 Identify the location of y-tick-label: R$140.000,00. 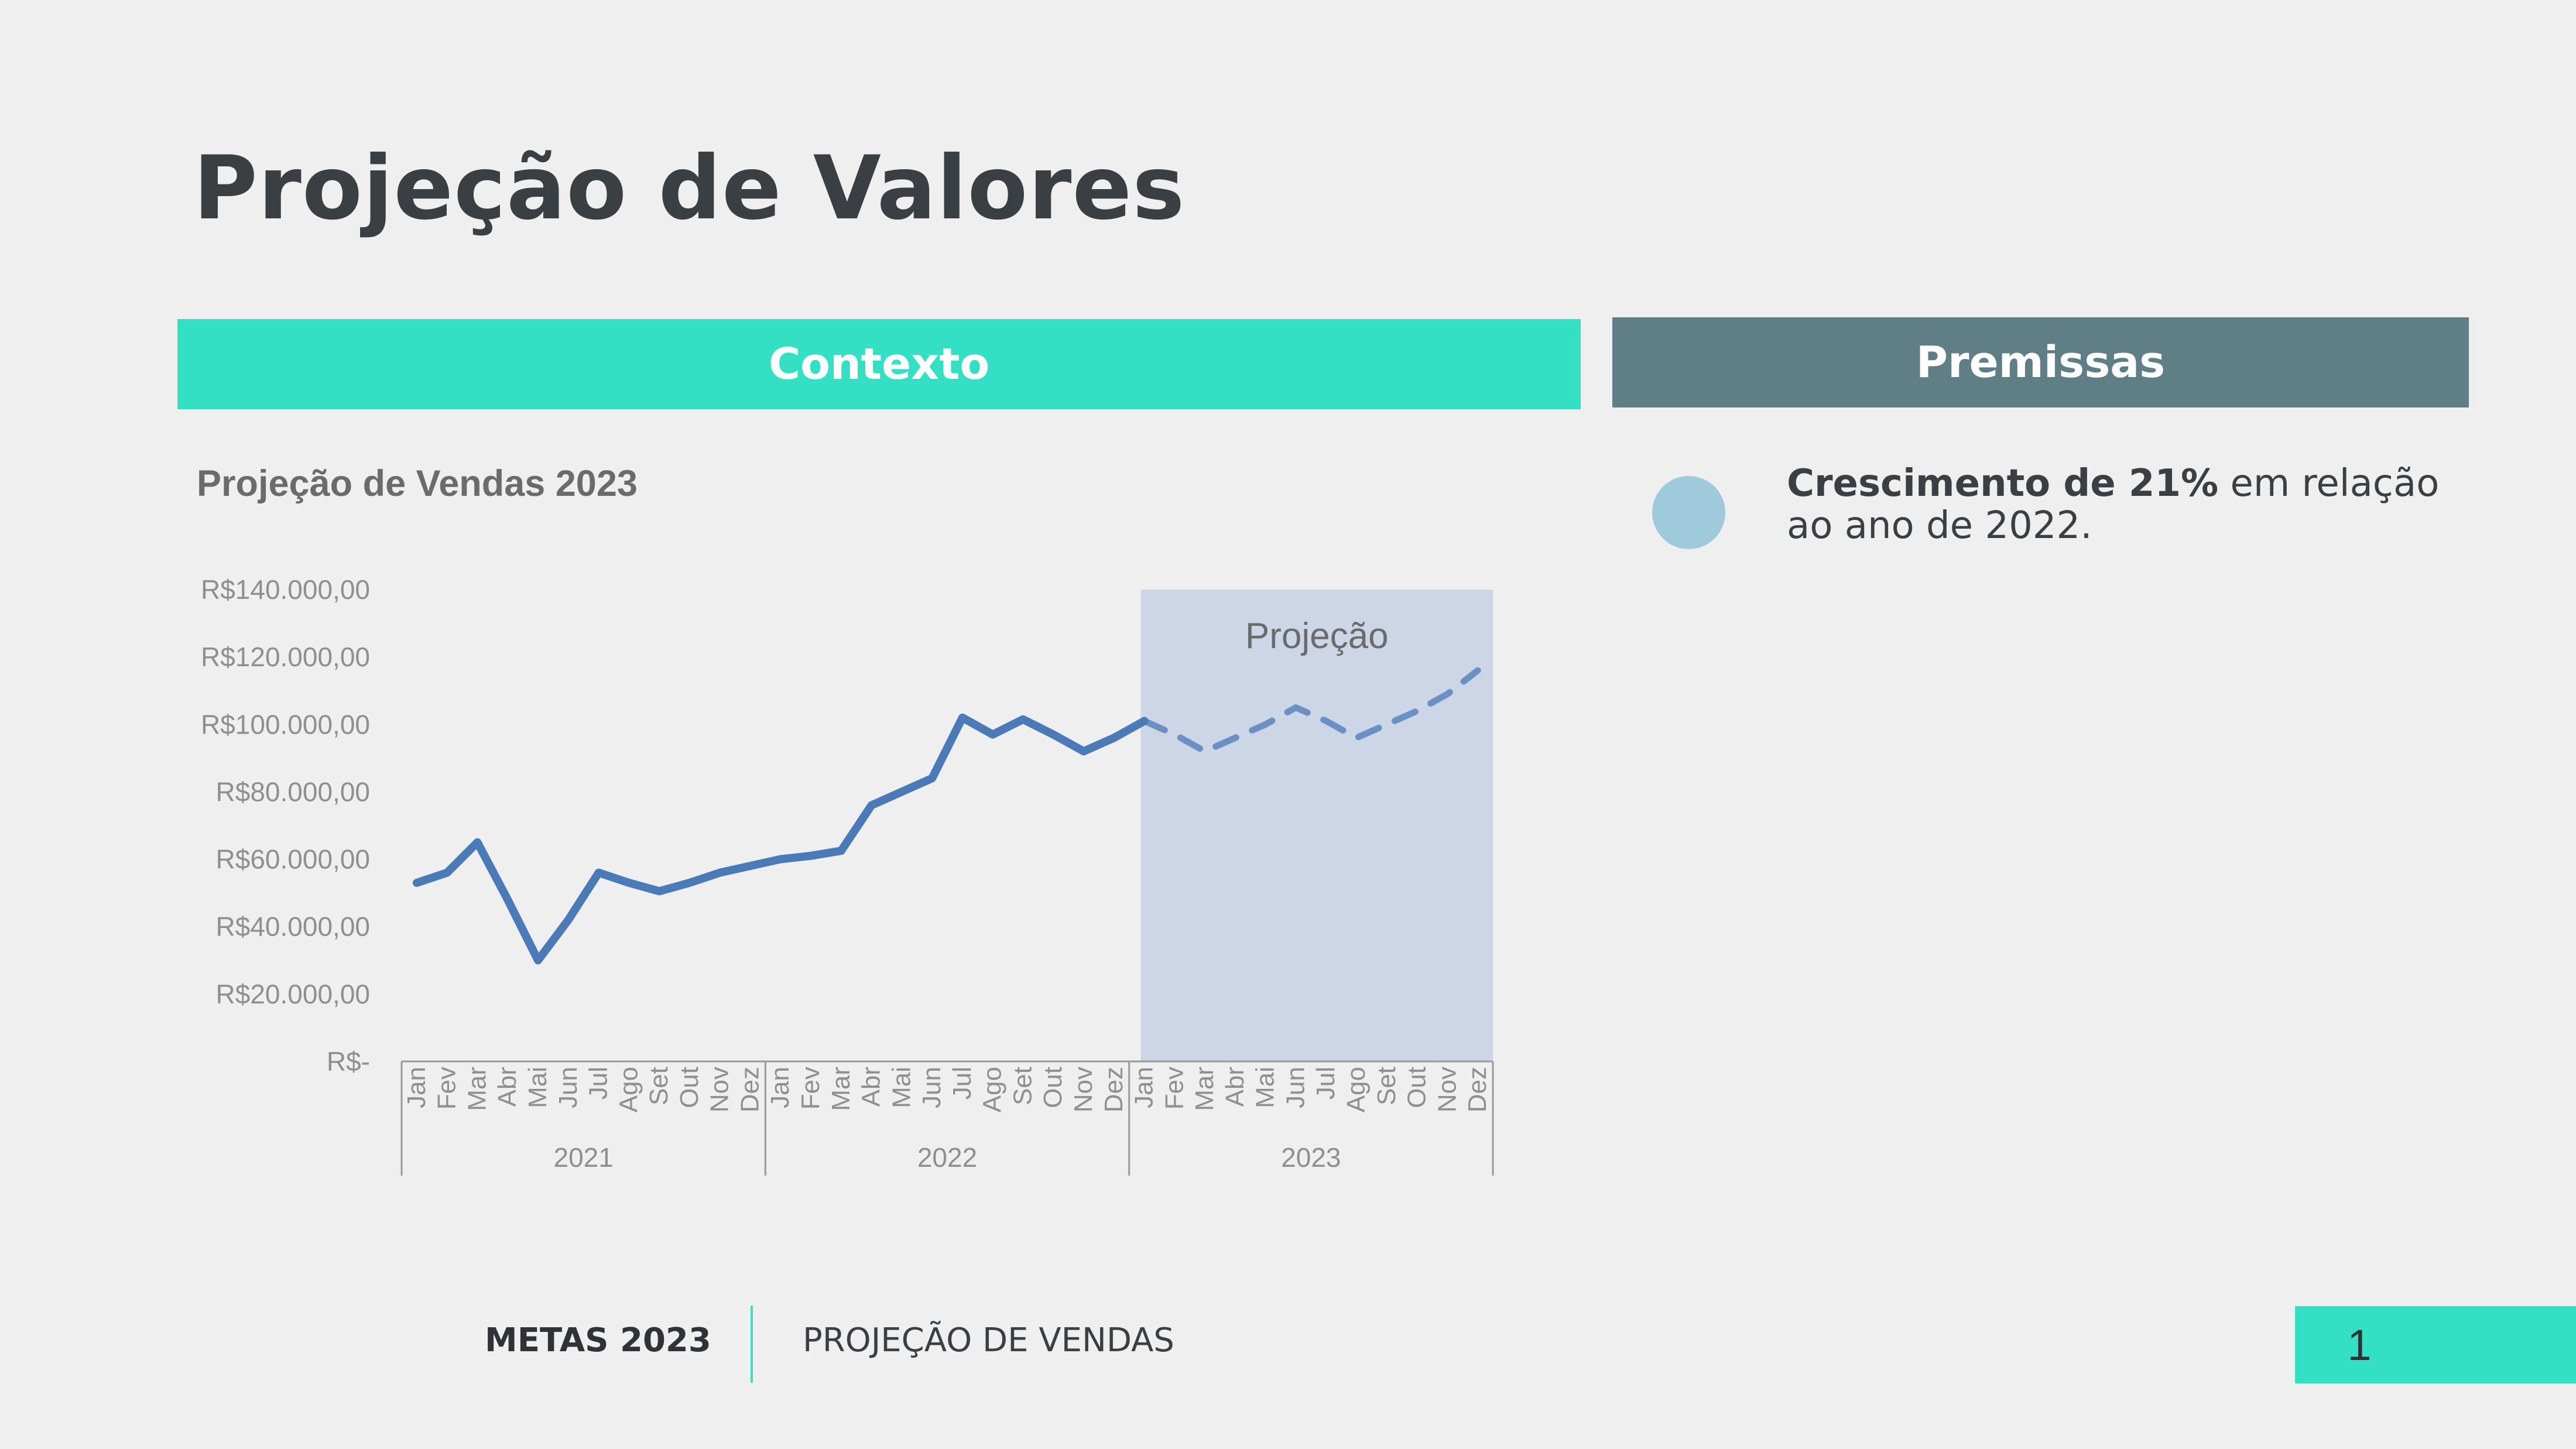
(285, 589).